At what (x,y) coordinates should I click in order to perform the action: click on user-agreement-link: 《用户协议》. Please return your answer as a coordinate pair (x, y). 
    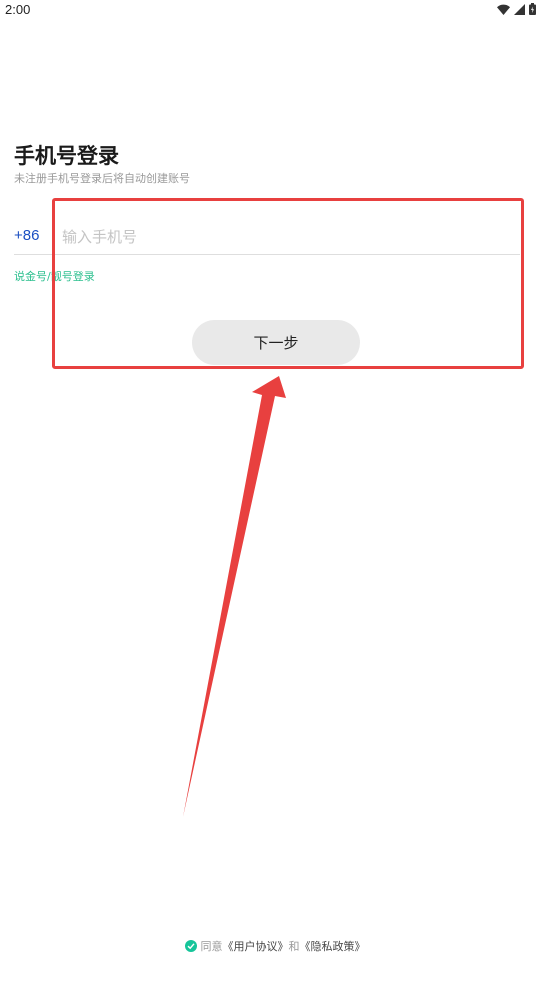
    Looking at the image, I should click on (256, 946).